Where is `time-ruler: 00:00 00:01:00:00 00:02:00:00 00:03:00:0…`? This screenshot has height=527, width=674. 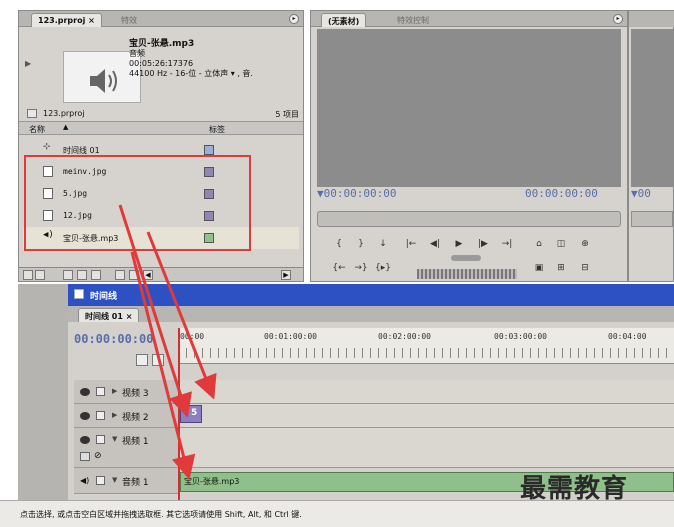
time-ruler: 00:00 00:01:00:00 00:02:00:00 00:03:00:0… is located at coordinates (426, 346).